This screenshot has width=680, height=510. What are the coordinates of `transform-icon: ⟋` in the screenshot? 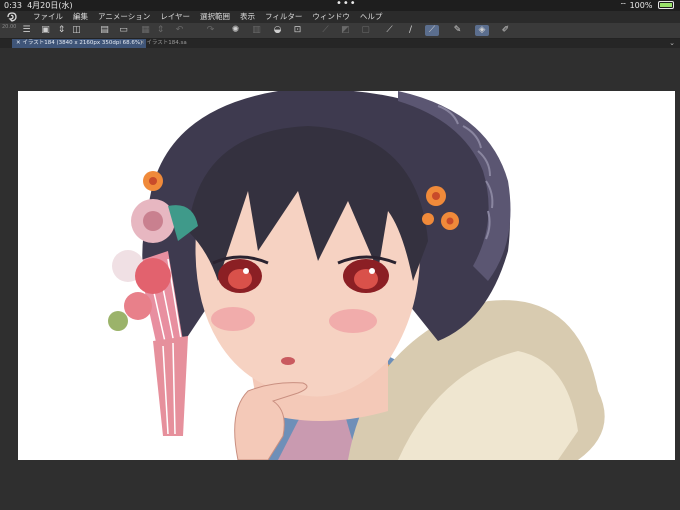 It's located at (325, 30).